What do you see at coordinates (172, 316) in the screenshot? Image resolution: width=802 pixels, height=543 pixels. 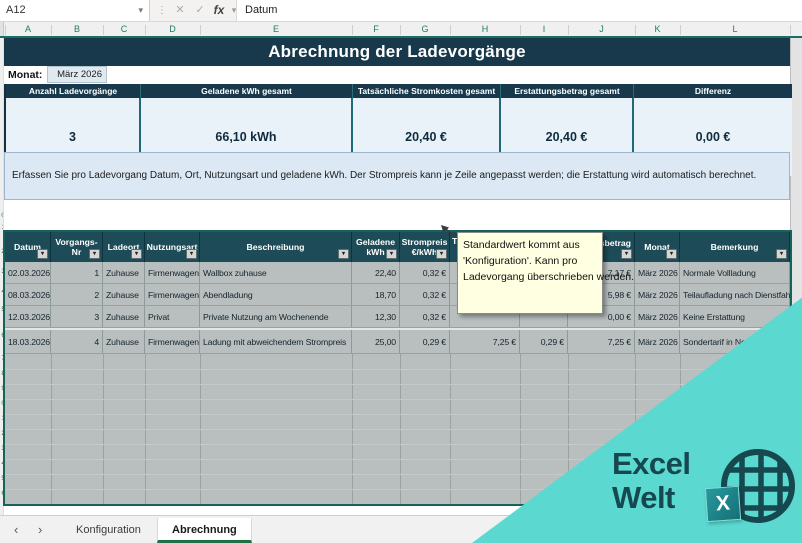 I see `table-cell: Privat` at bounding box center [172, 316].